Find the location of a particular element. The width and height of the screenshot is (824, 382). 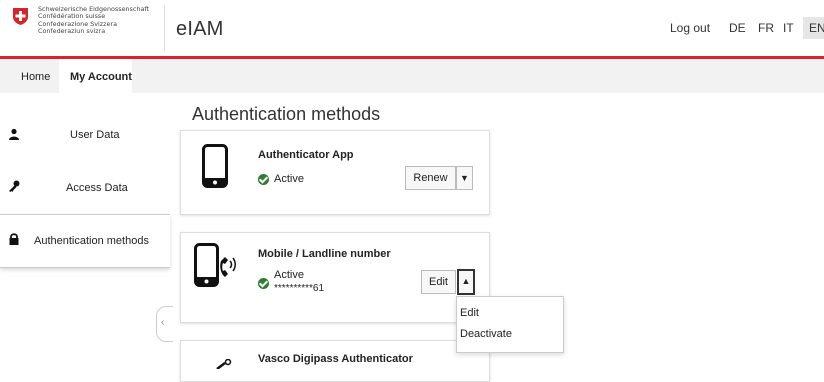

sidebar-item-label: Authentication methods is located at coordinates (91, 241).